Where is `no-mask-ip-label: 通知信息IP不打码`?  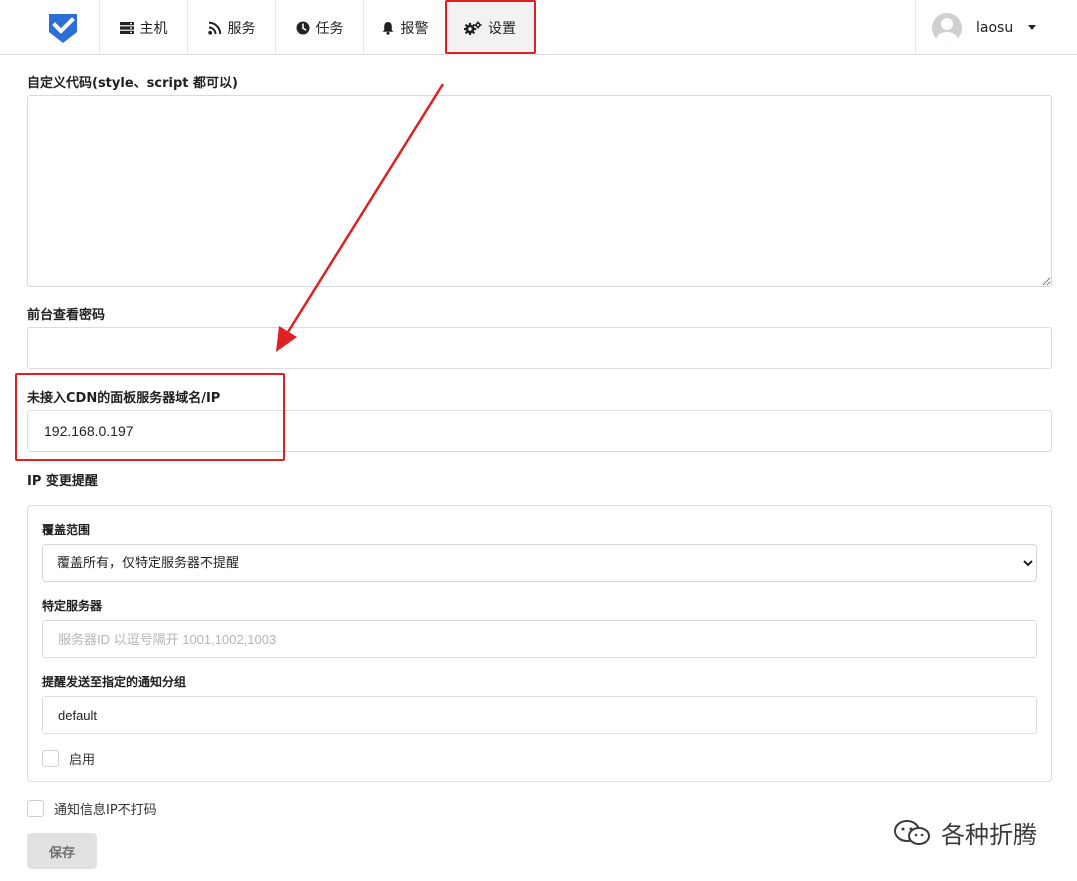
no-mask-ip-label: 通知信息IP不打码 is located at coordinates (105, 810).